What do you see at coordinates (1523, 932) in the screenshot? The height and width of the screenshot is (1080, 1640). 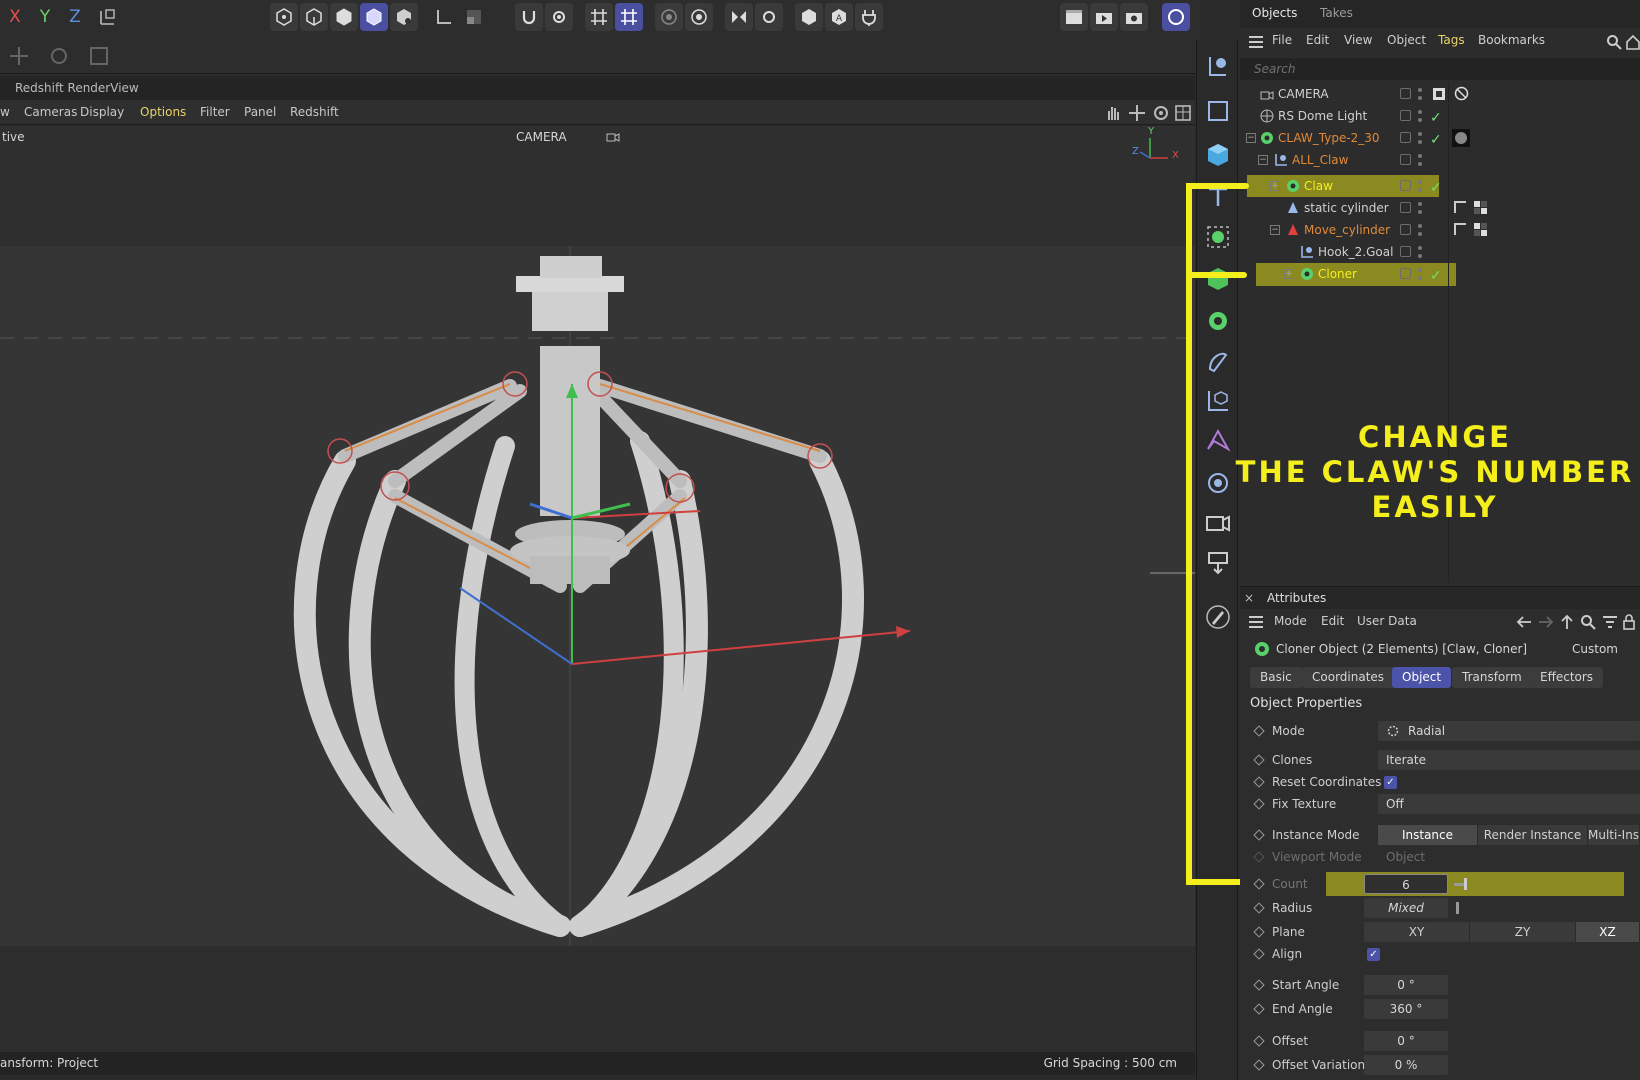 I see `plane-zy: ZY` at bounding box center [1523, 932].